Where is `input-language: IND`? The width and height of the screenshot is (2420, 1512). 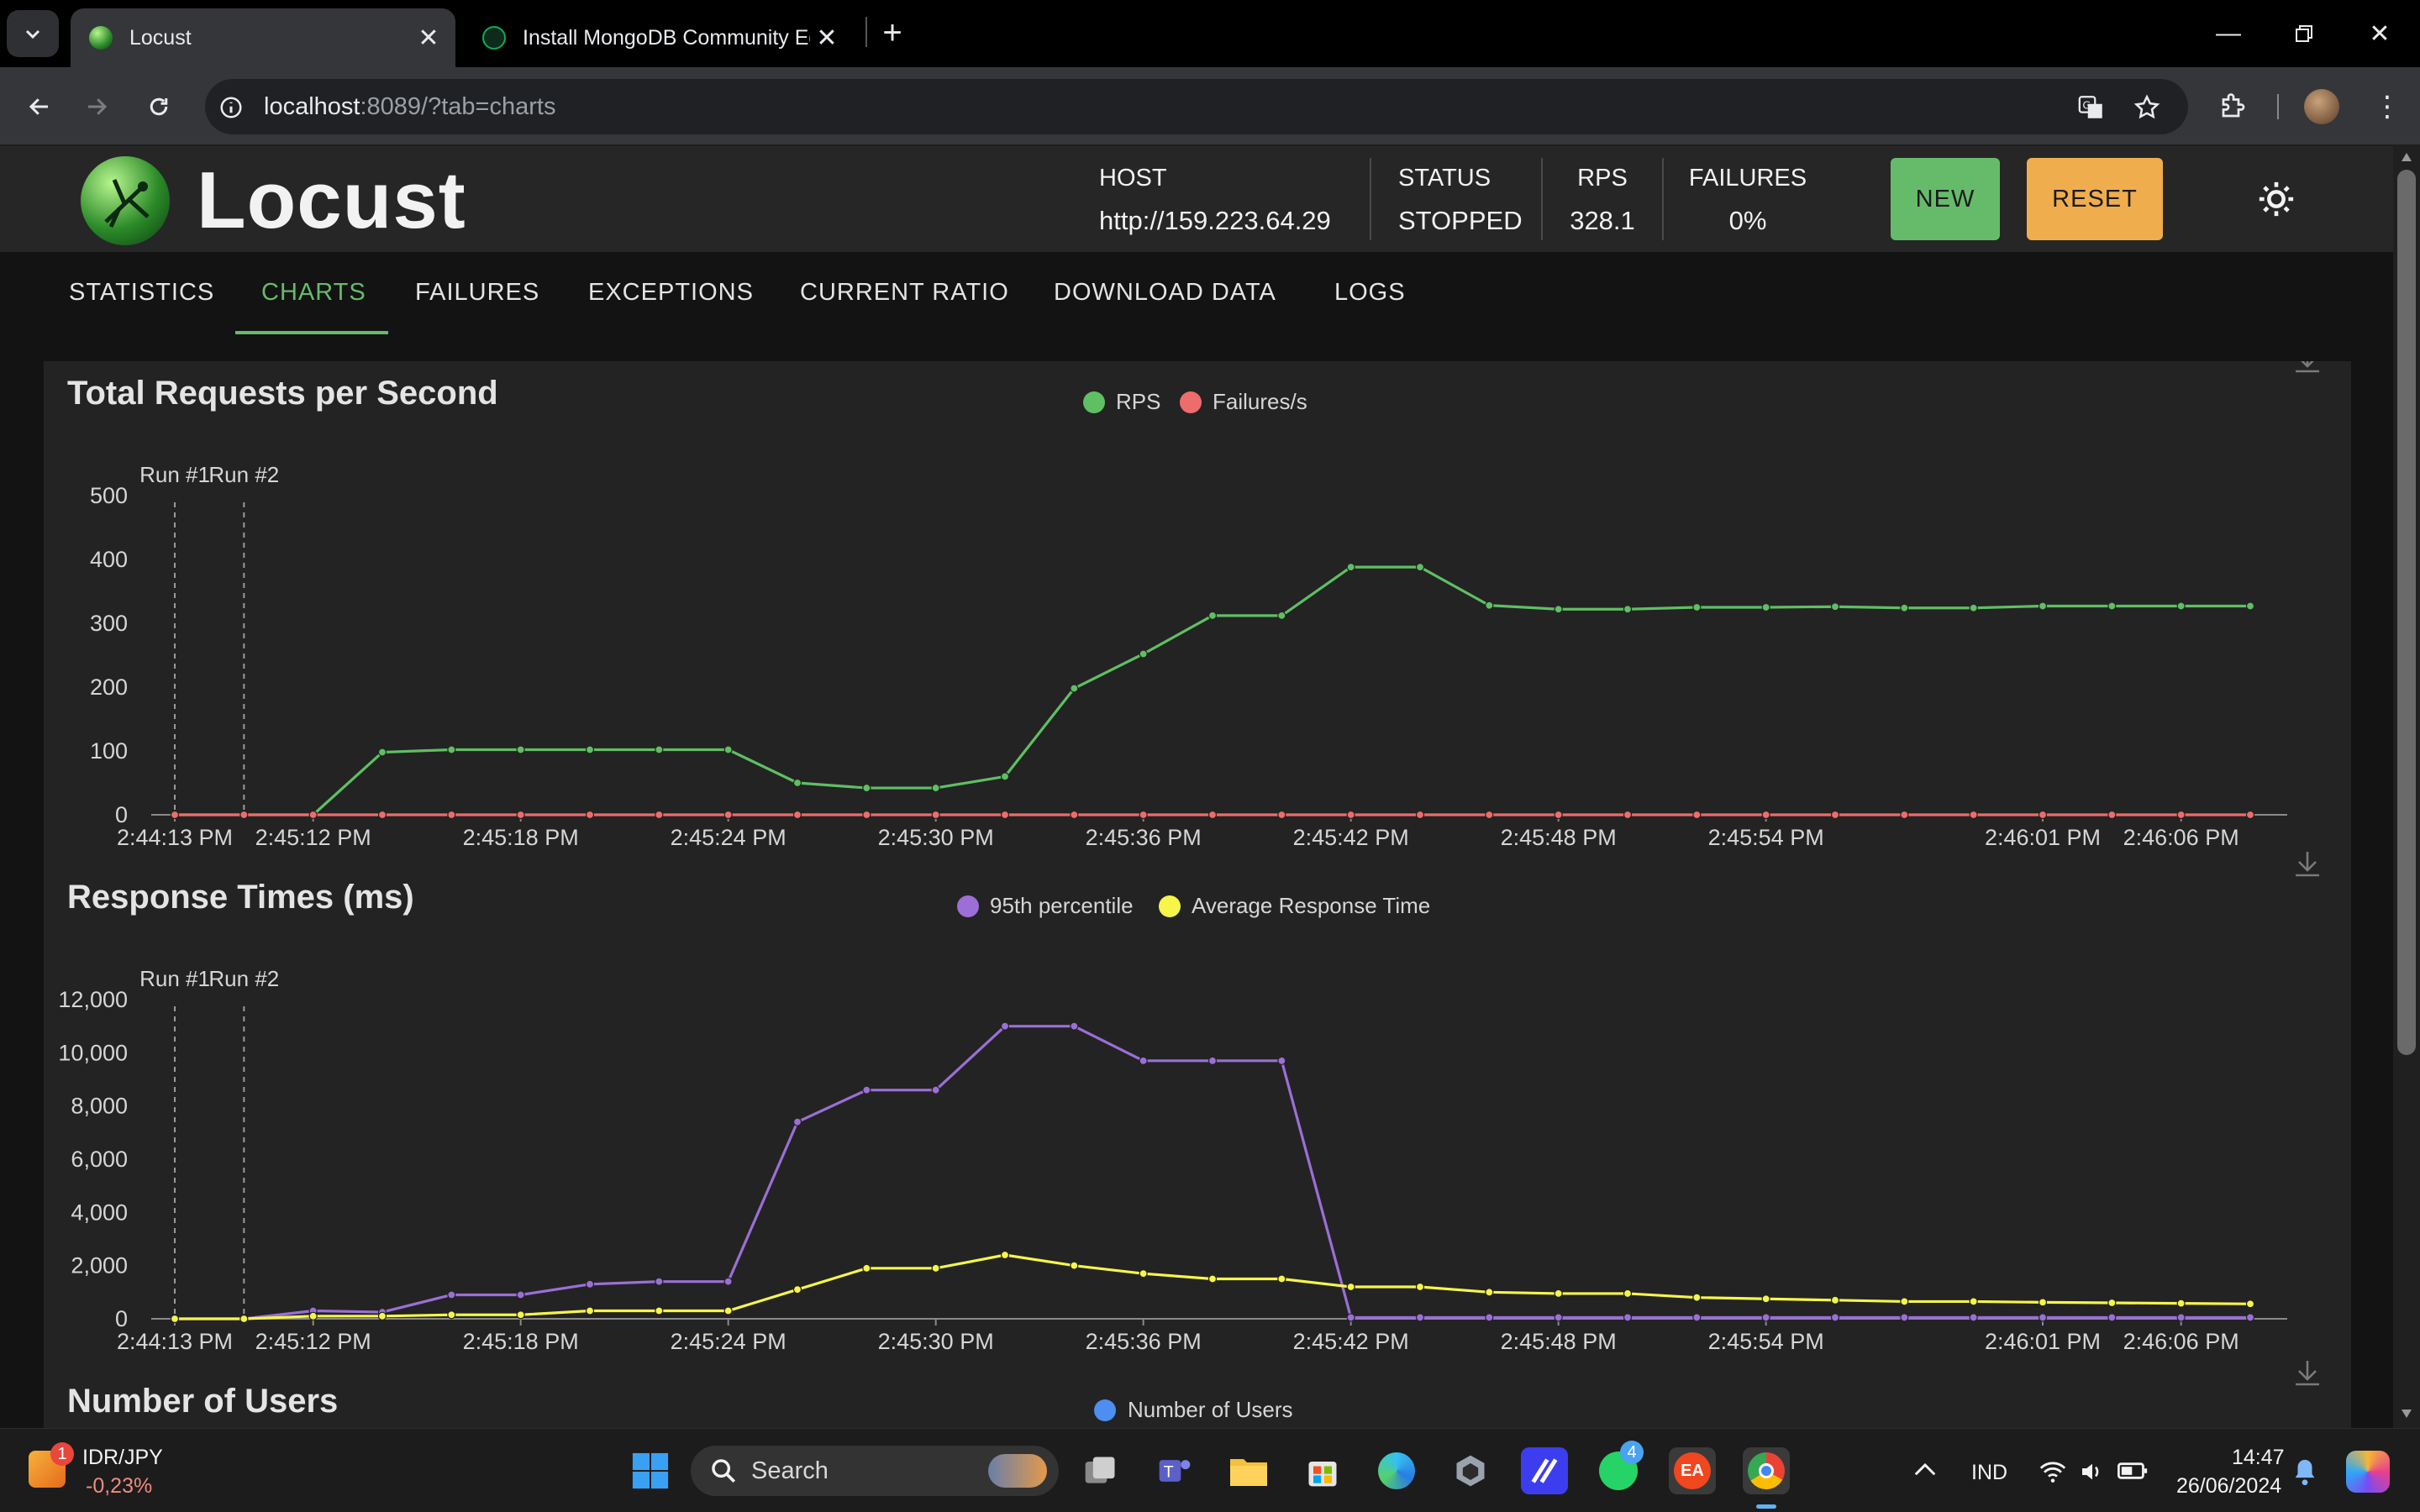
input-language: IND is located at coordinates (1989, 1473).